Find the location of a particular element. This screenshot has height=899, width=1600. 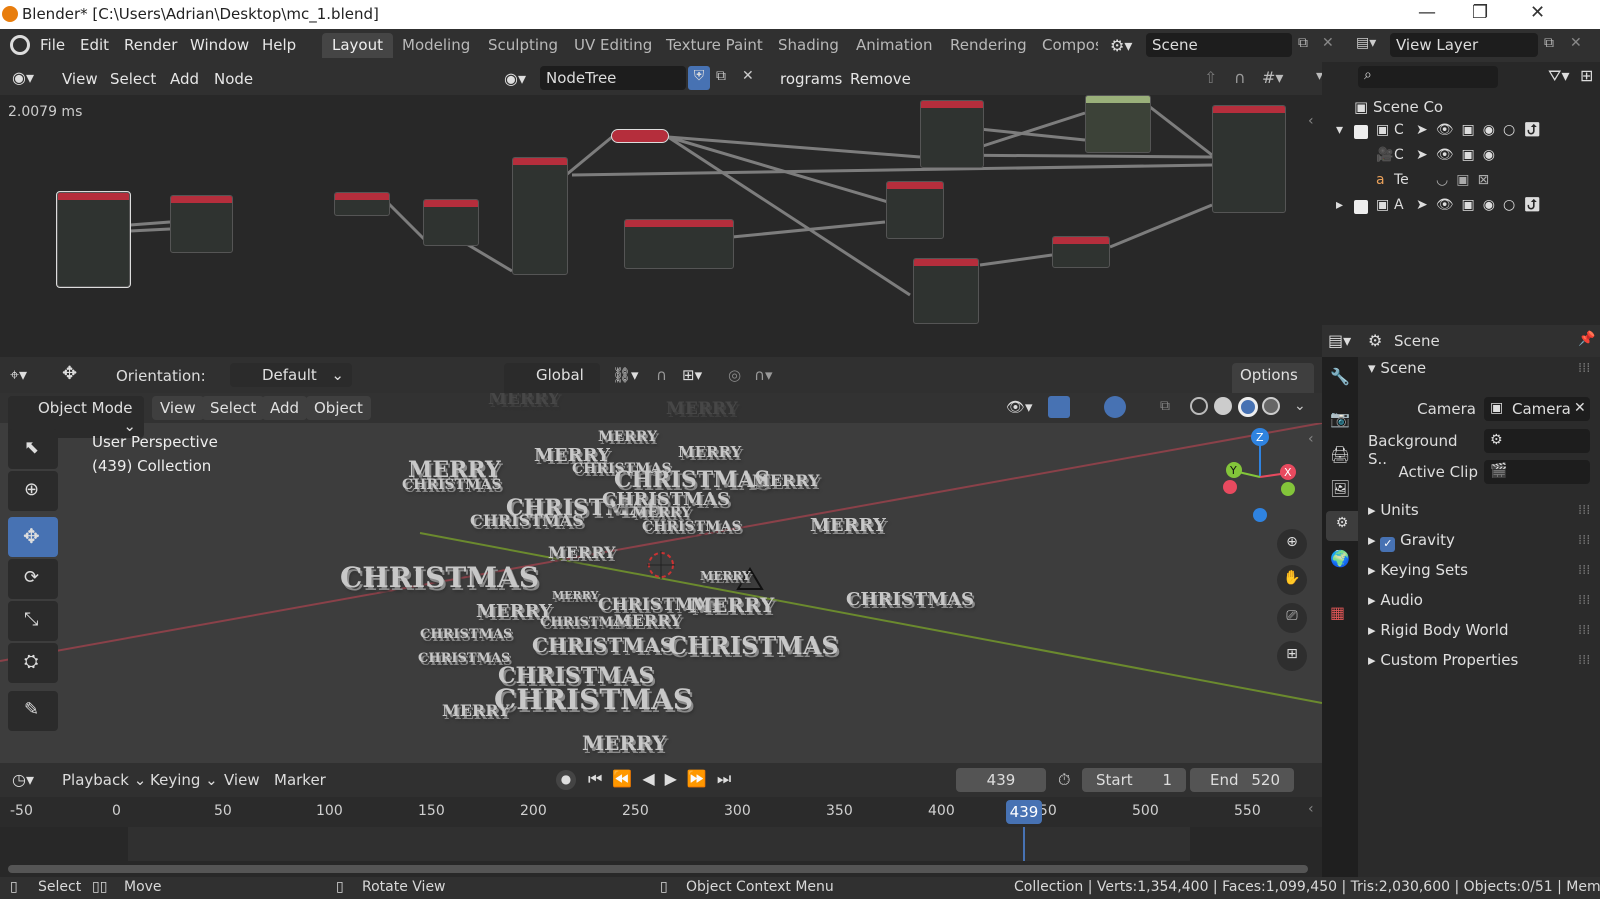

outliner-row: a Te ◡▣⊠ is located at coordinates (1468, 184).